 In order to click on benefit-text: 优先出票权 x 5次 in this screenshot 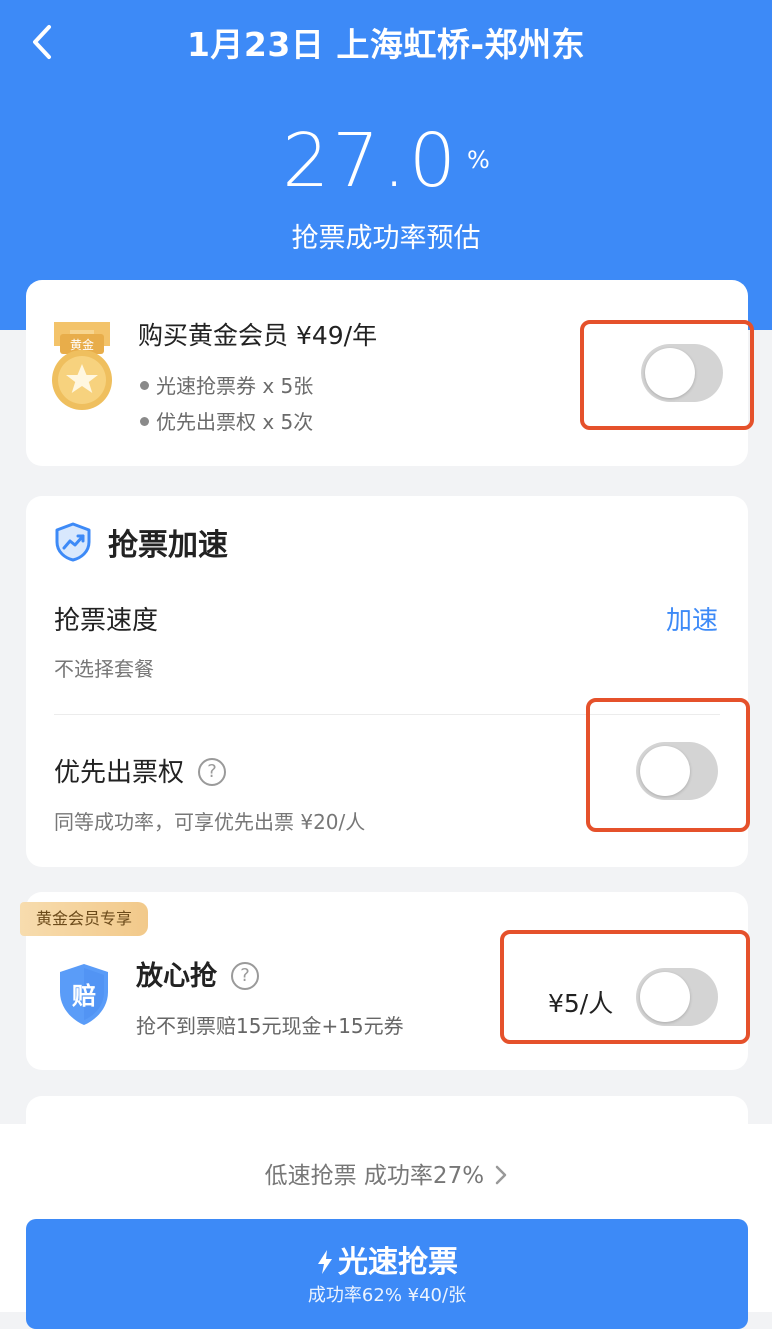, I will do `click(235, 422)`.